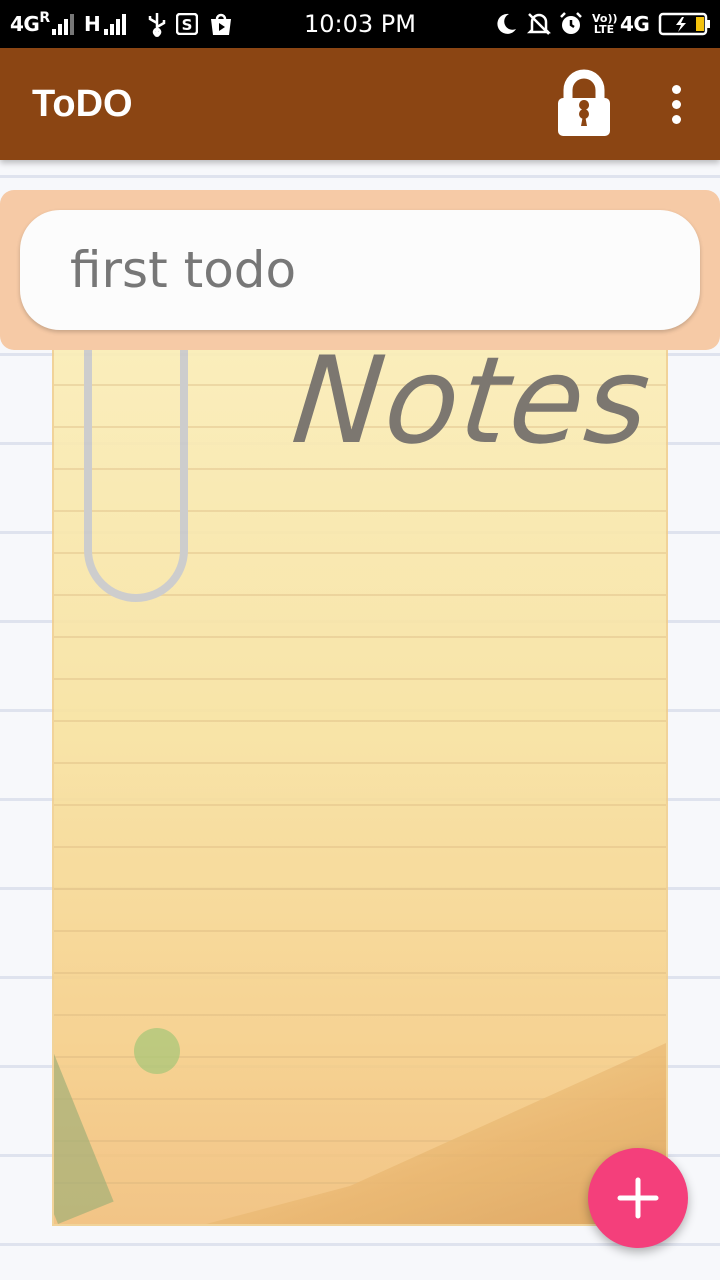 Image resolution: width=720 pixels, height=1280 pixels. What do you see at coordinates (571, 24) in the screenshot?
I see `alarm-icon` at bounding box center [571, 24].